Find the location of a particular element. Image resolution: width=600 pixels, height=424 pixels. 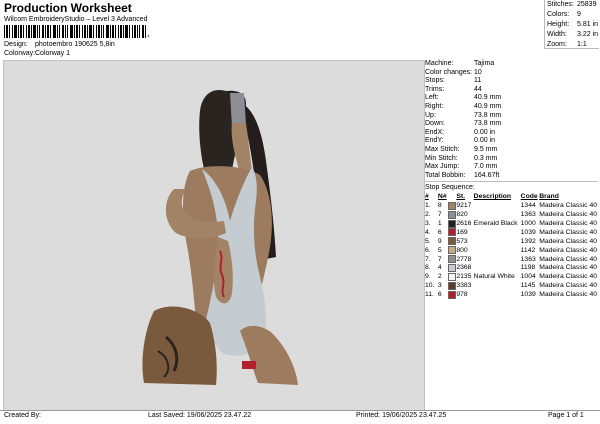

info-row-trims: Trims: 44 is located at coordinates (511, 90).